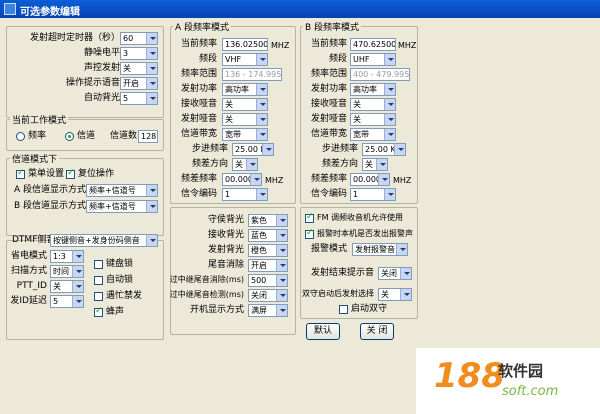 This screenshot has width=600, height=414. What do you see at coordinates (343, 309) in the screenshot?
I see `start-dual-checkbox` at bounding box center [343, 309].